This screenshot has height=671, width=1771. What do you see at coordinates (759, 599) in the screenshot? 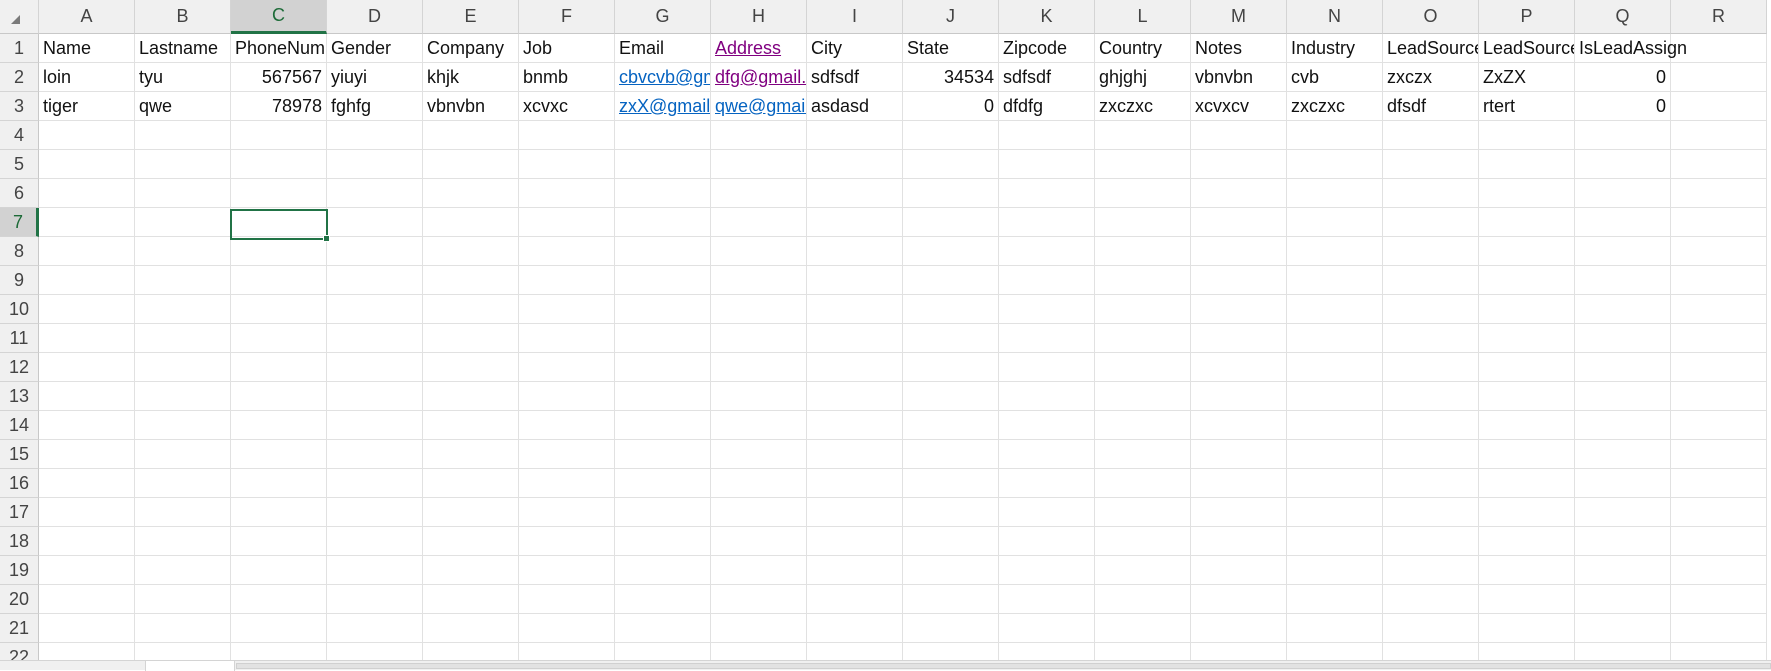
I see `cell-h20` at bounding box center [759, 599].